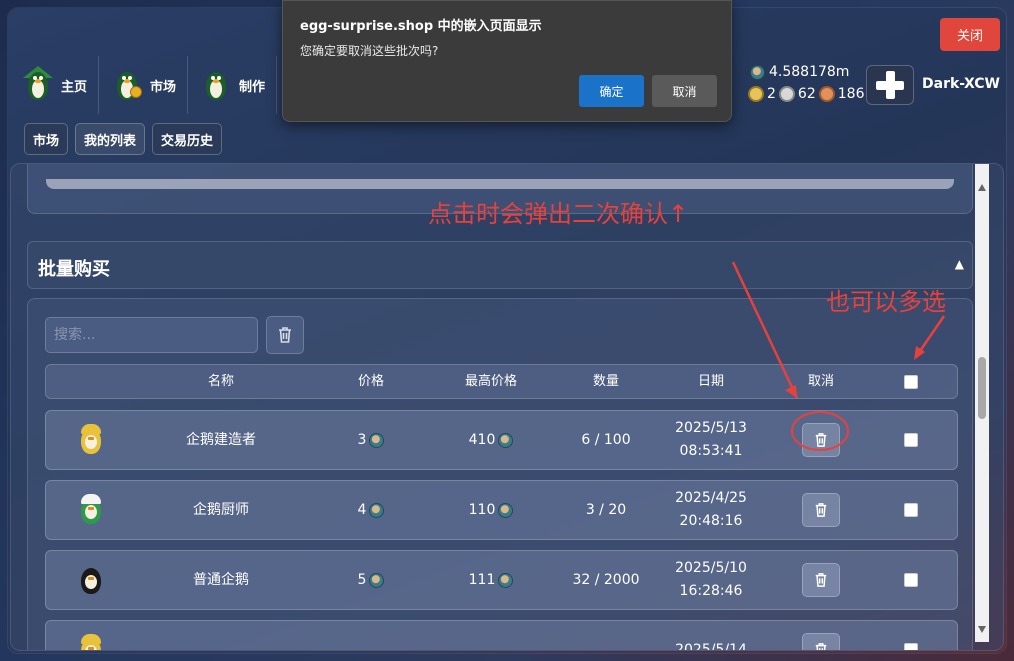  Describe the element at coordinates (611, 91) in the screenshot. I see `dialog-ok-button: 确定` at that location.